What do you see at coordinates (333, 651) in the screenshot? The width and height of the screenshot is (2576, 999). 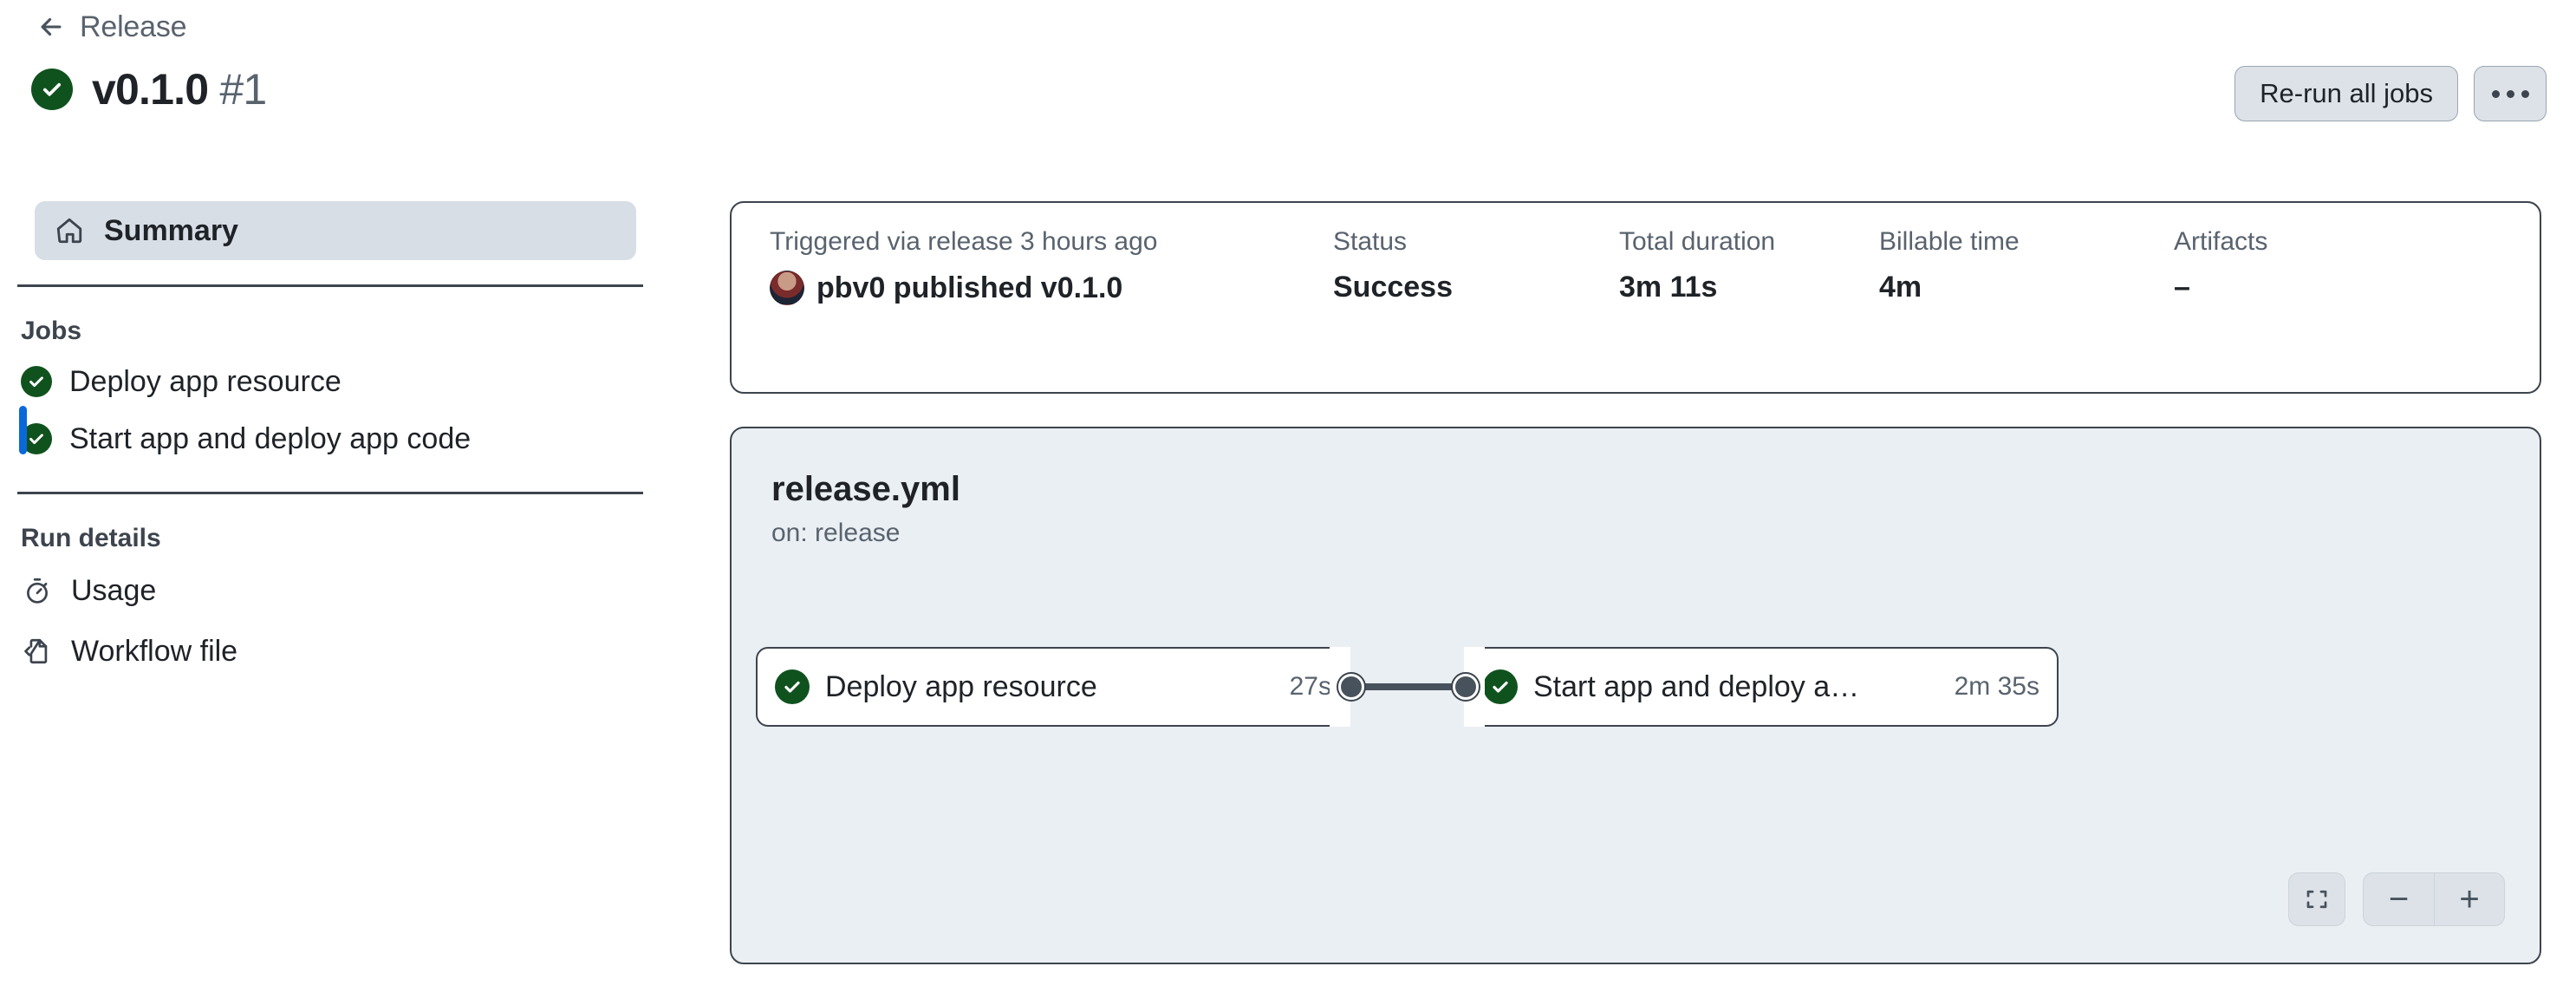 I see `sidebar-item-workflow-file: Workflow file` at bounding box center [333, 651].